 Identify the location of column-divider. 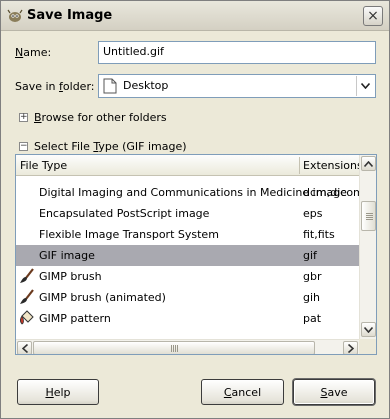
(299, 165).